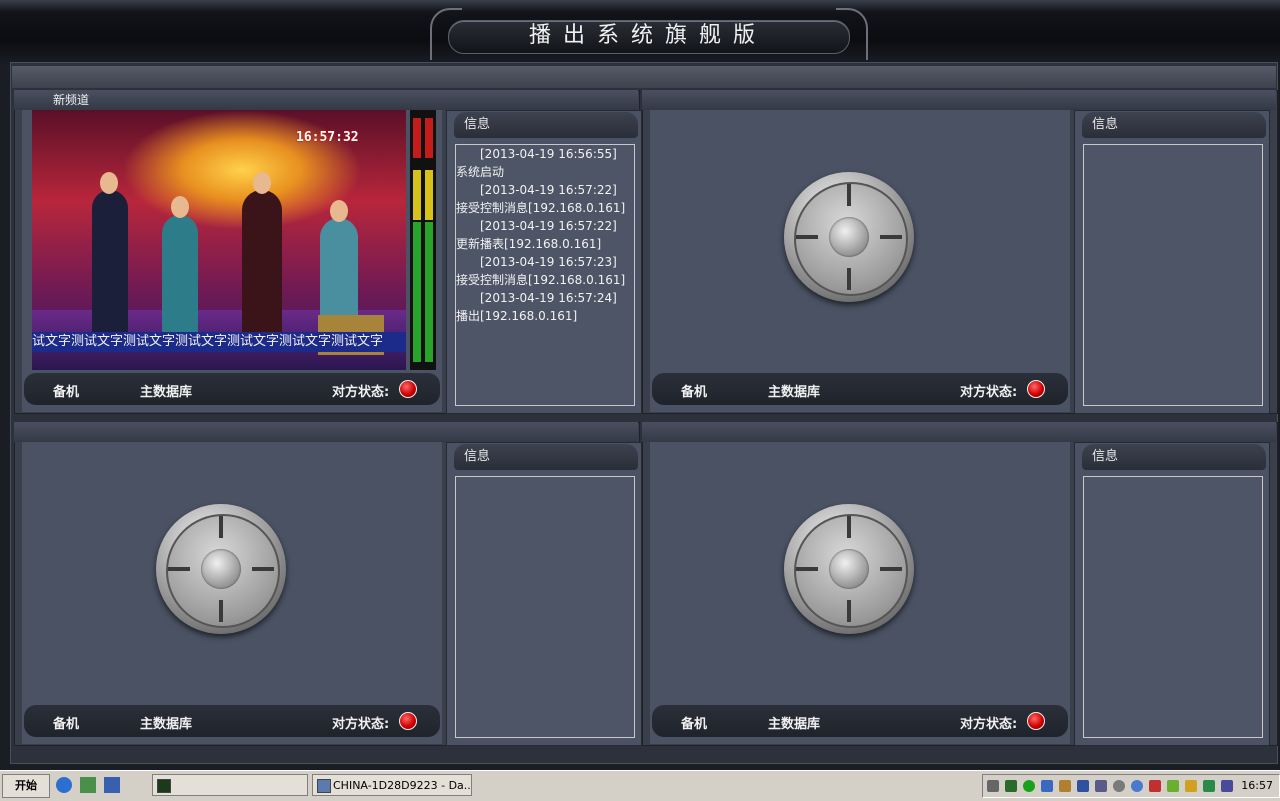  What do you see at coordinates (1155, 786) in the screenshot?
I see `volume-icon` at bounding box center [1155, 786].